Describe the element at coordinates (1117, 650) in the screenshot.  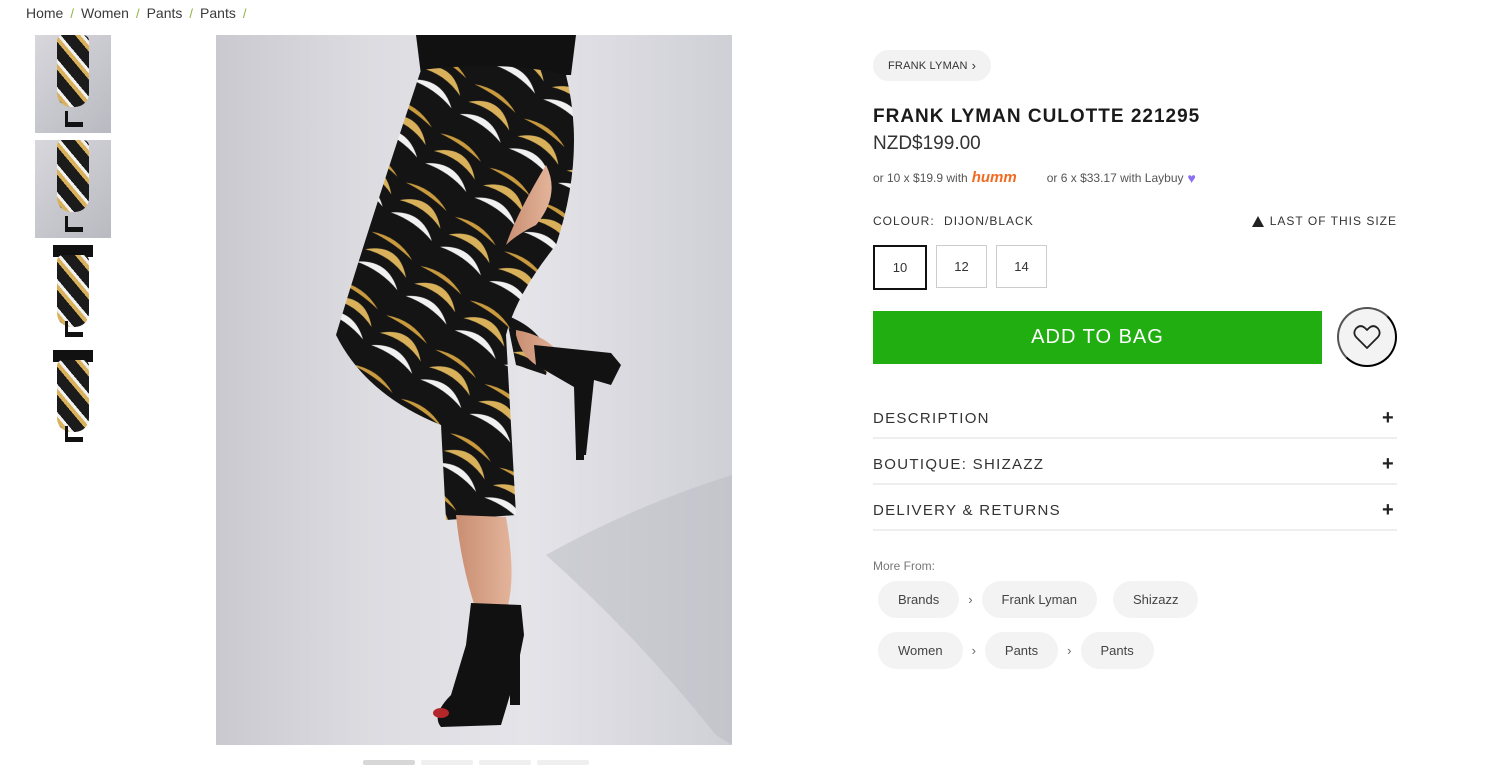
I see `chip-pants-sub: Pants` at that location.